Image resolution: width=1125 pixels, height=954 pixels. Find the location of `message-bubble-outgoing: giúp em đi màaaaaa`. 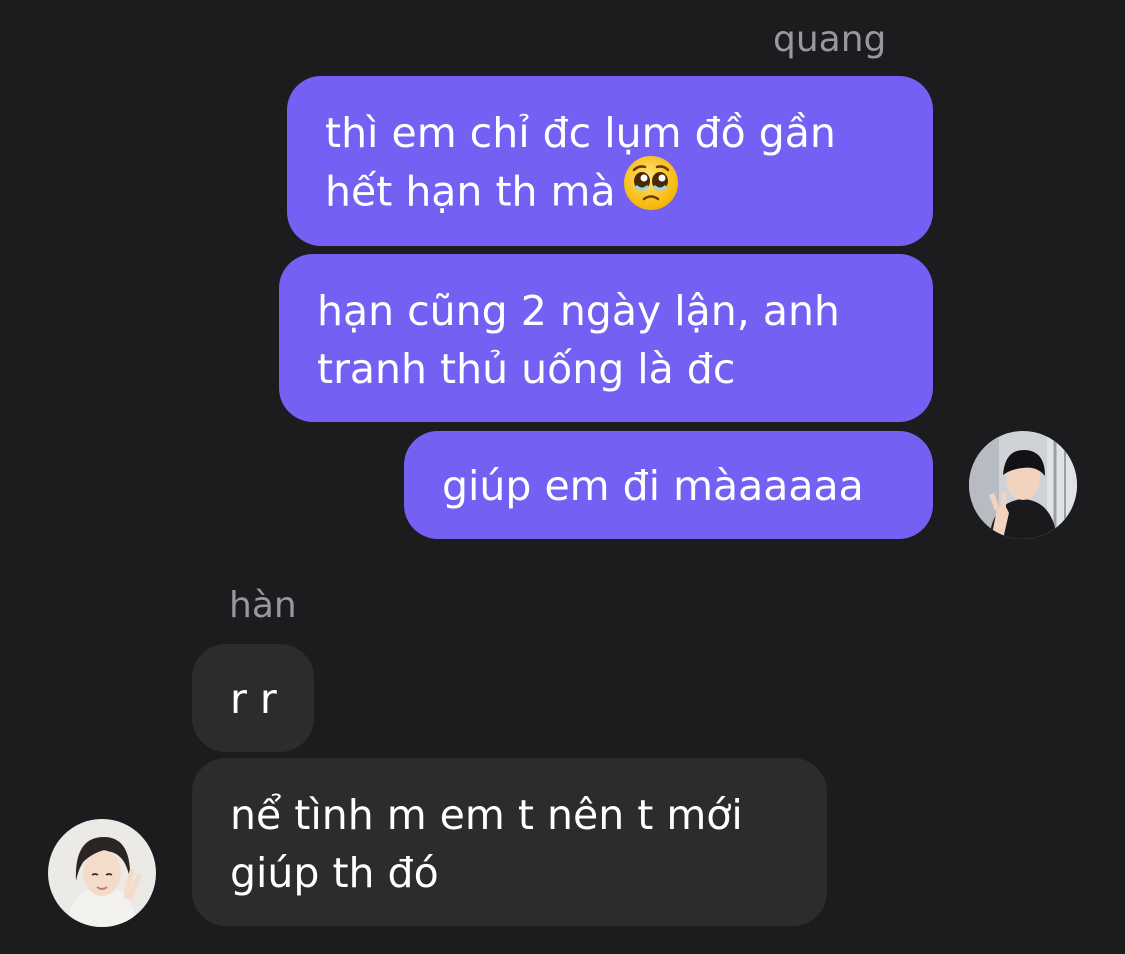

message-bubble-outgoing: giúp em đi màaaaaa is located at coordinates (668, 485).